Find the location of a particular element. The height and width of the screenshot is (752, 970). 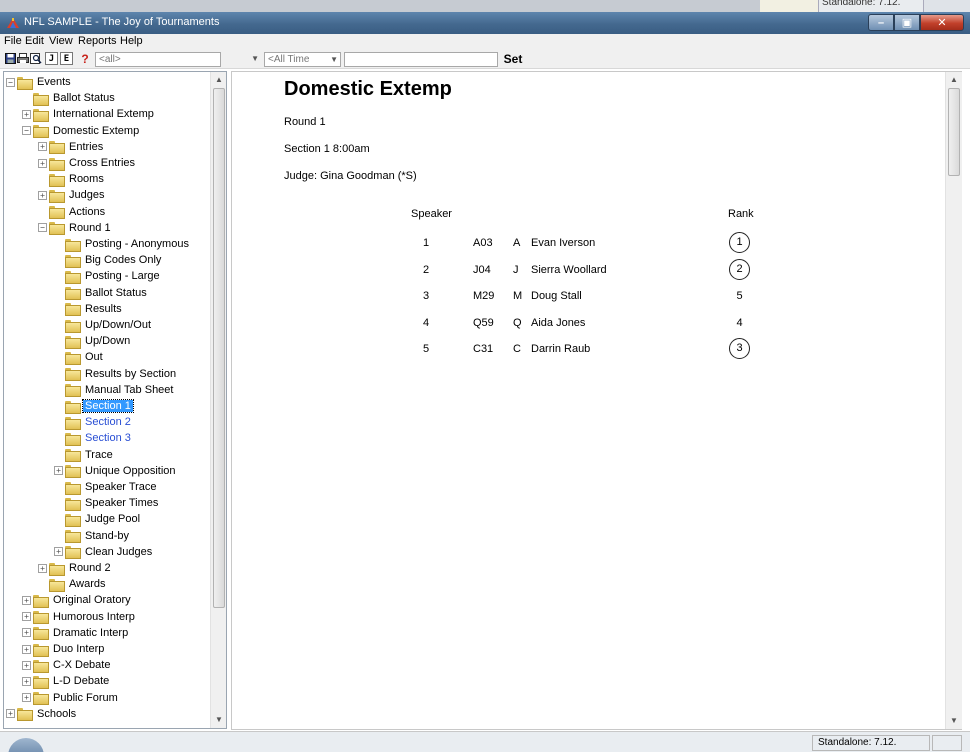

filter-combo: <all> is located at coordinates (158, 59).